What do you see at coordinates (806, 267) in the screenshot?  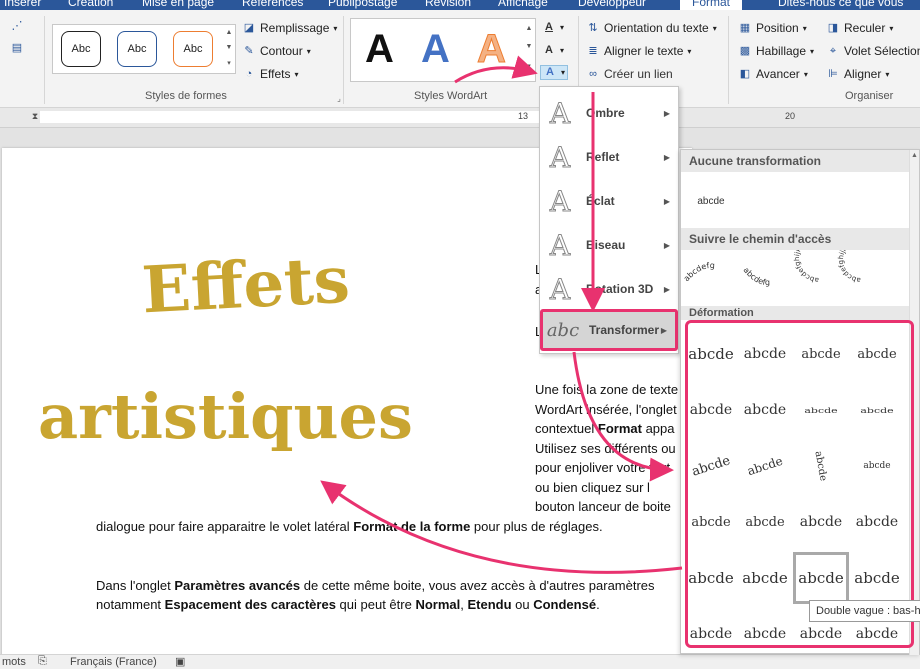 I see `path-circle: abcdefghijklm` at bounding box center [806, 267].